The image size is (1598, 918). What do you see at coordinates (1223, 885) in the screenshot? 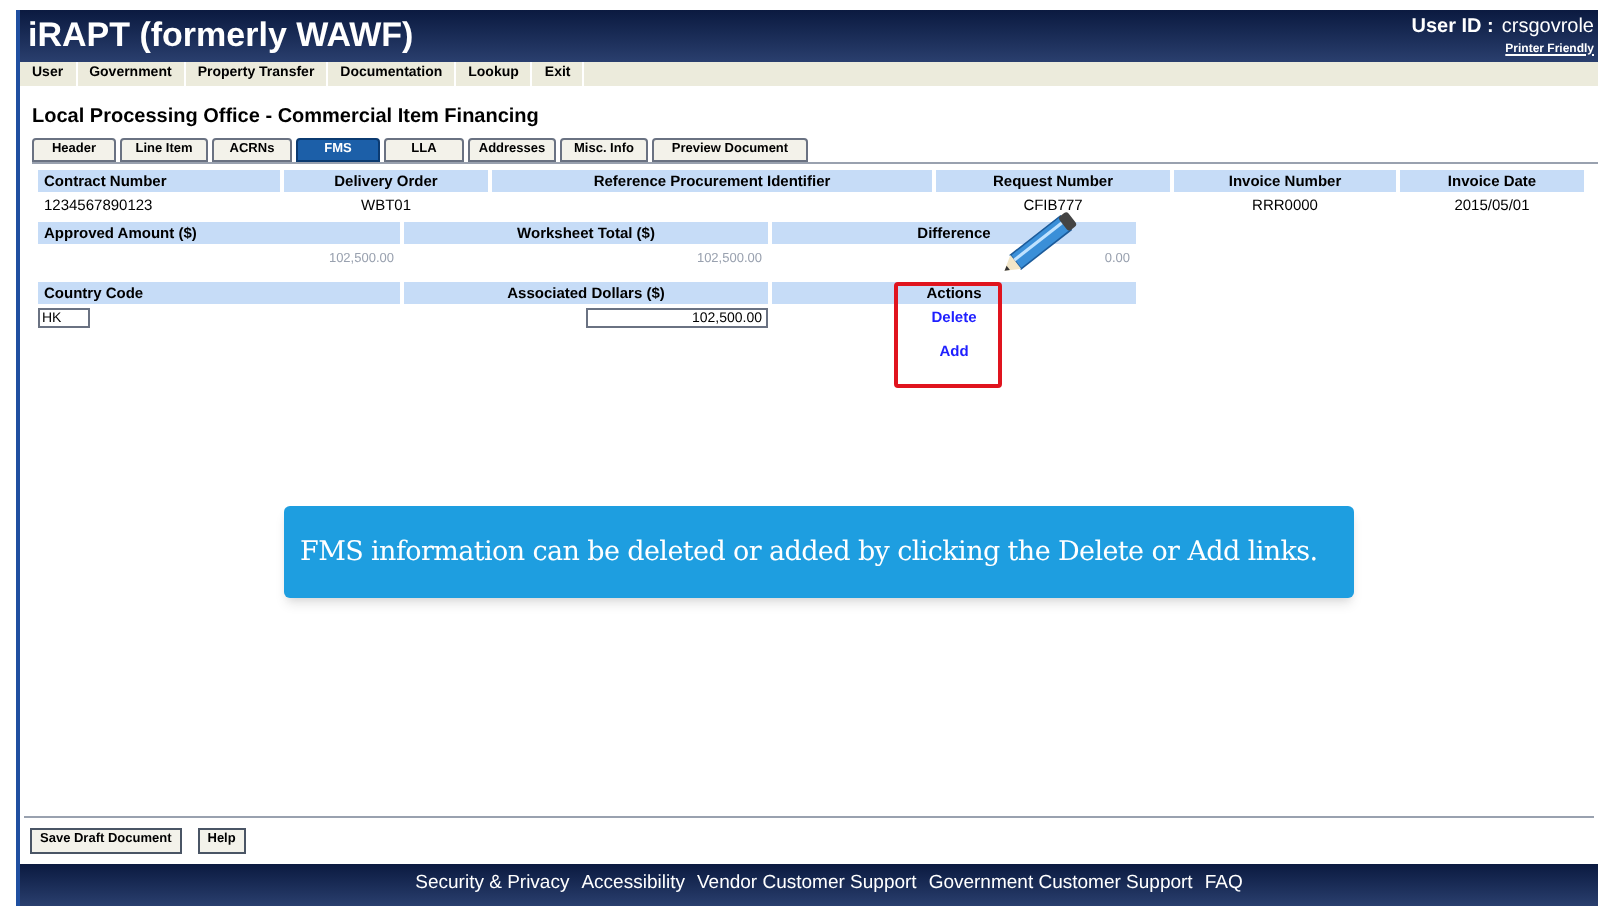
I see `footer-link: FAQ` at bounding box center [1223, 885].